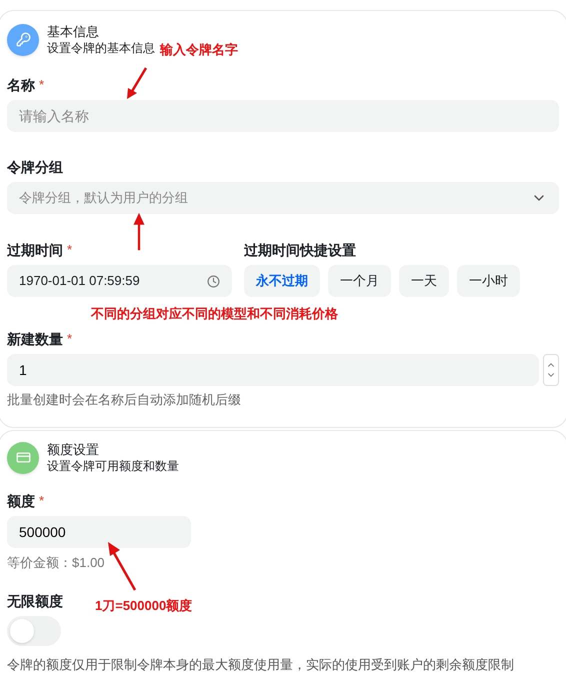 This screenshot has width=566, height=681. What do you see at coordinates (35, 339) in the screenshot?
I see `field-label: 新建数量` at bounding box center [35, 339].